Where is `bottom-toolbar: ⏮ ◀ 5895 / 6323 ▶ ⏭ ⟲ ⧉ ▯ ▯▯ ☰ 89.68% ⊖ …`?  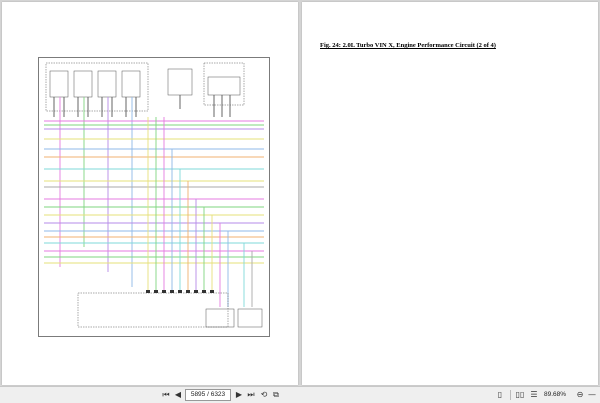 bottom-toolbar: ⏮ ◀ 5895 / 6323 ▶ ⏭ ⟲ ⧉ ▯ ▯▯ ☰ 89.68% ⊖ … is located at coordinates (300, 394).